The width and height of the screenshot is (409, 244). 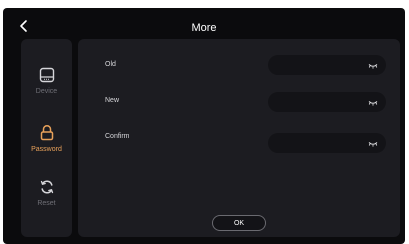 I want to click on ok-button: OK, so click(x=239, y=223).